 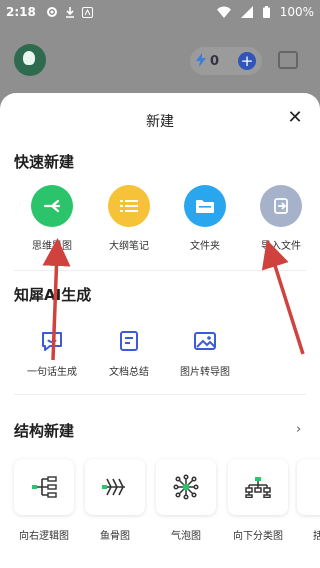 I want to click on wifi-icon, so click(x=223, y=12).